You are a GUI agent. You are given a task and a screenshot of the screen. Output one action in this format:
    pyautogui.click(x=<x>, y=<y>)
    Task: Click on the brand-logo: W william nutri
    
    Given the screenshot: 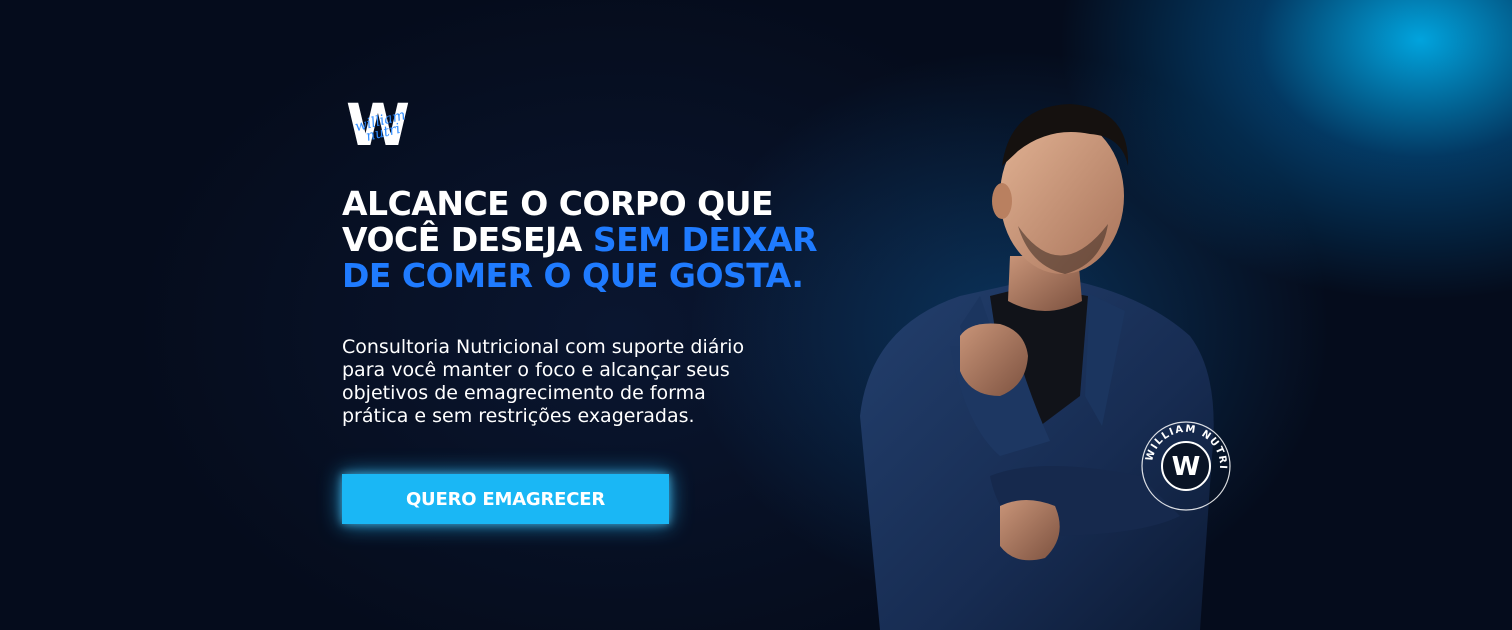 What is the action you would take?
    pyautogui.click(x=381, y=126)
    